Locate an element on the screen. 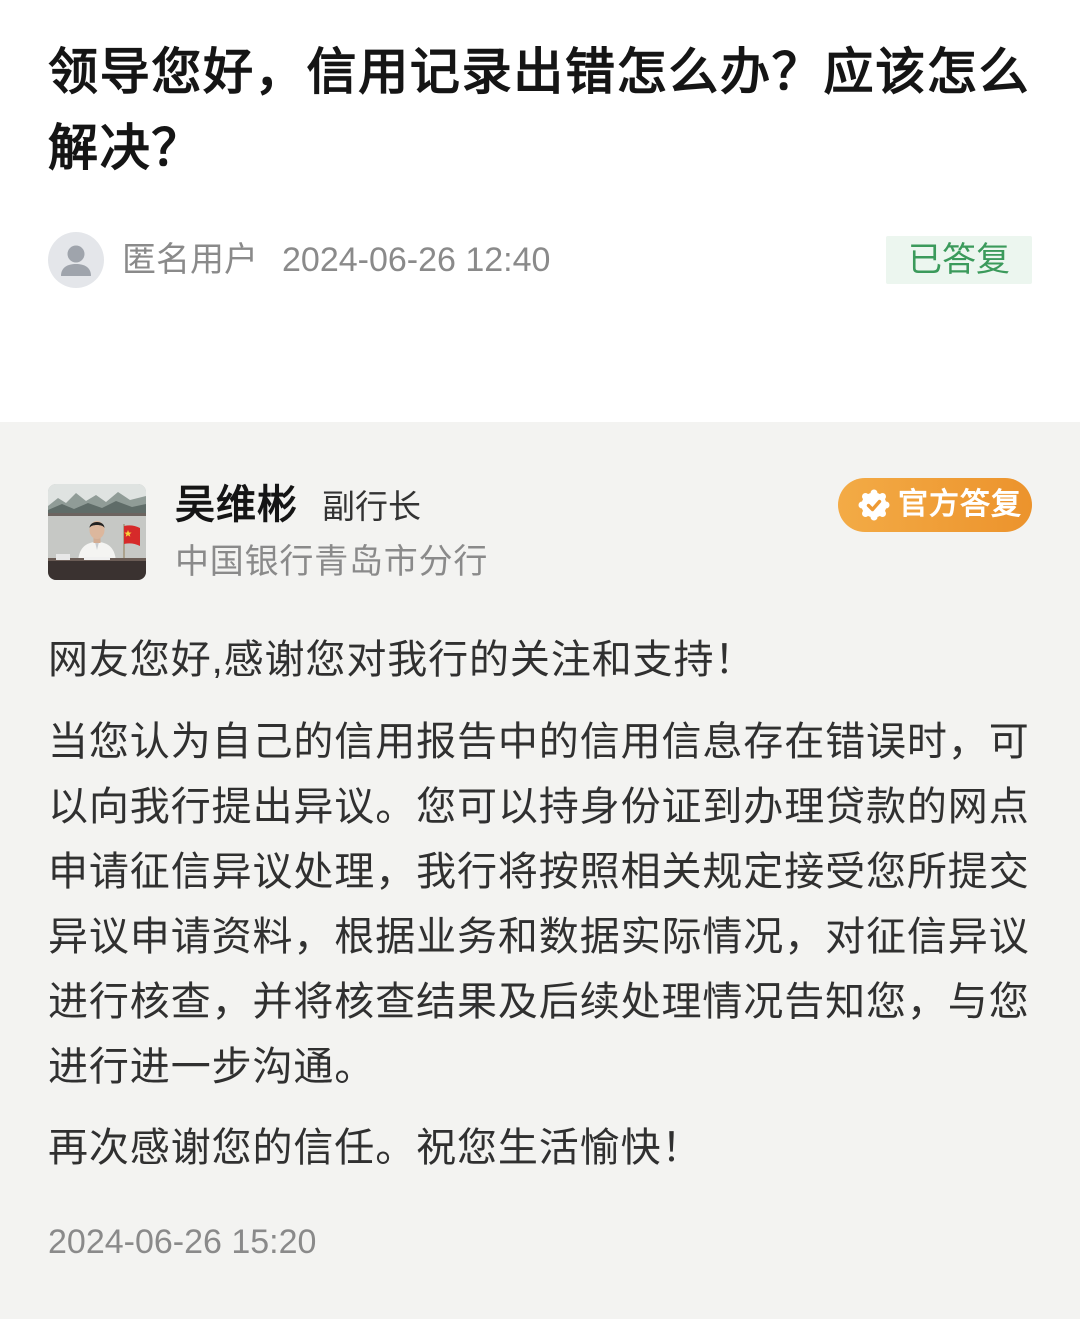  responder-organization: 中国银行青岛市分行 is located at coordinates (332, 562).